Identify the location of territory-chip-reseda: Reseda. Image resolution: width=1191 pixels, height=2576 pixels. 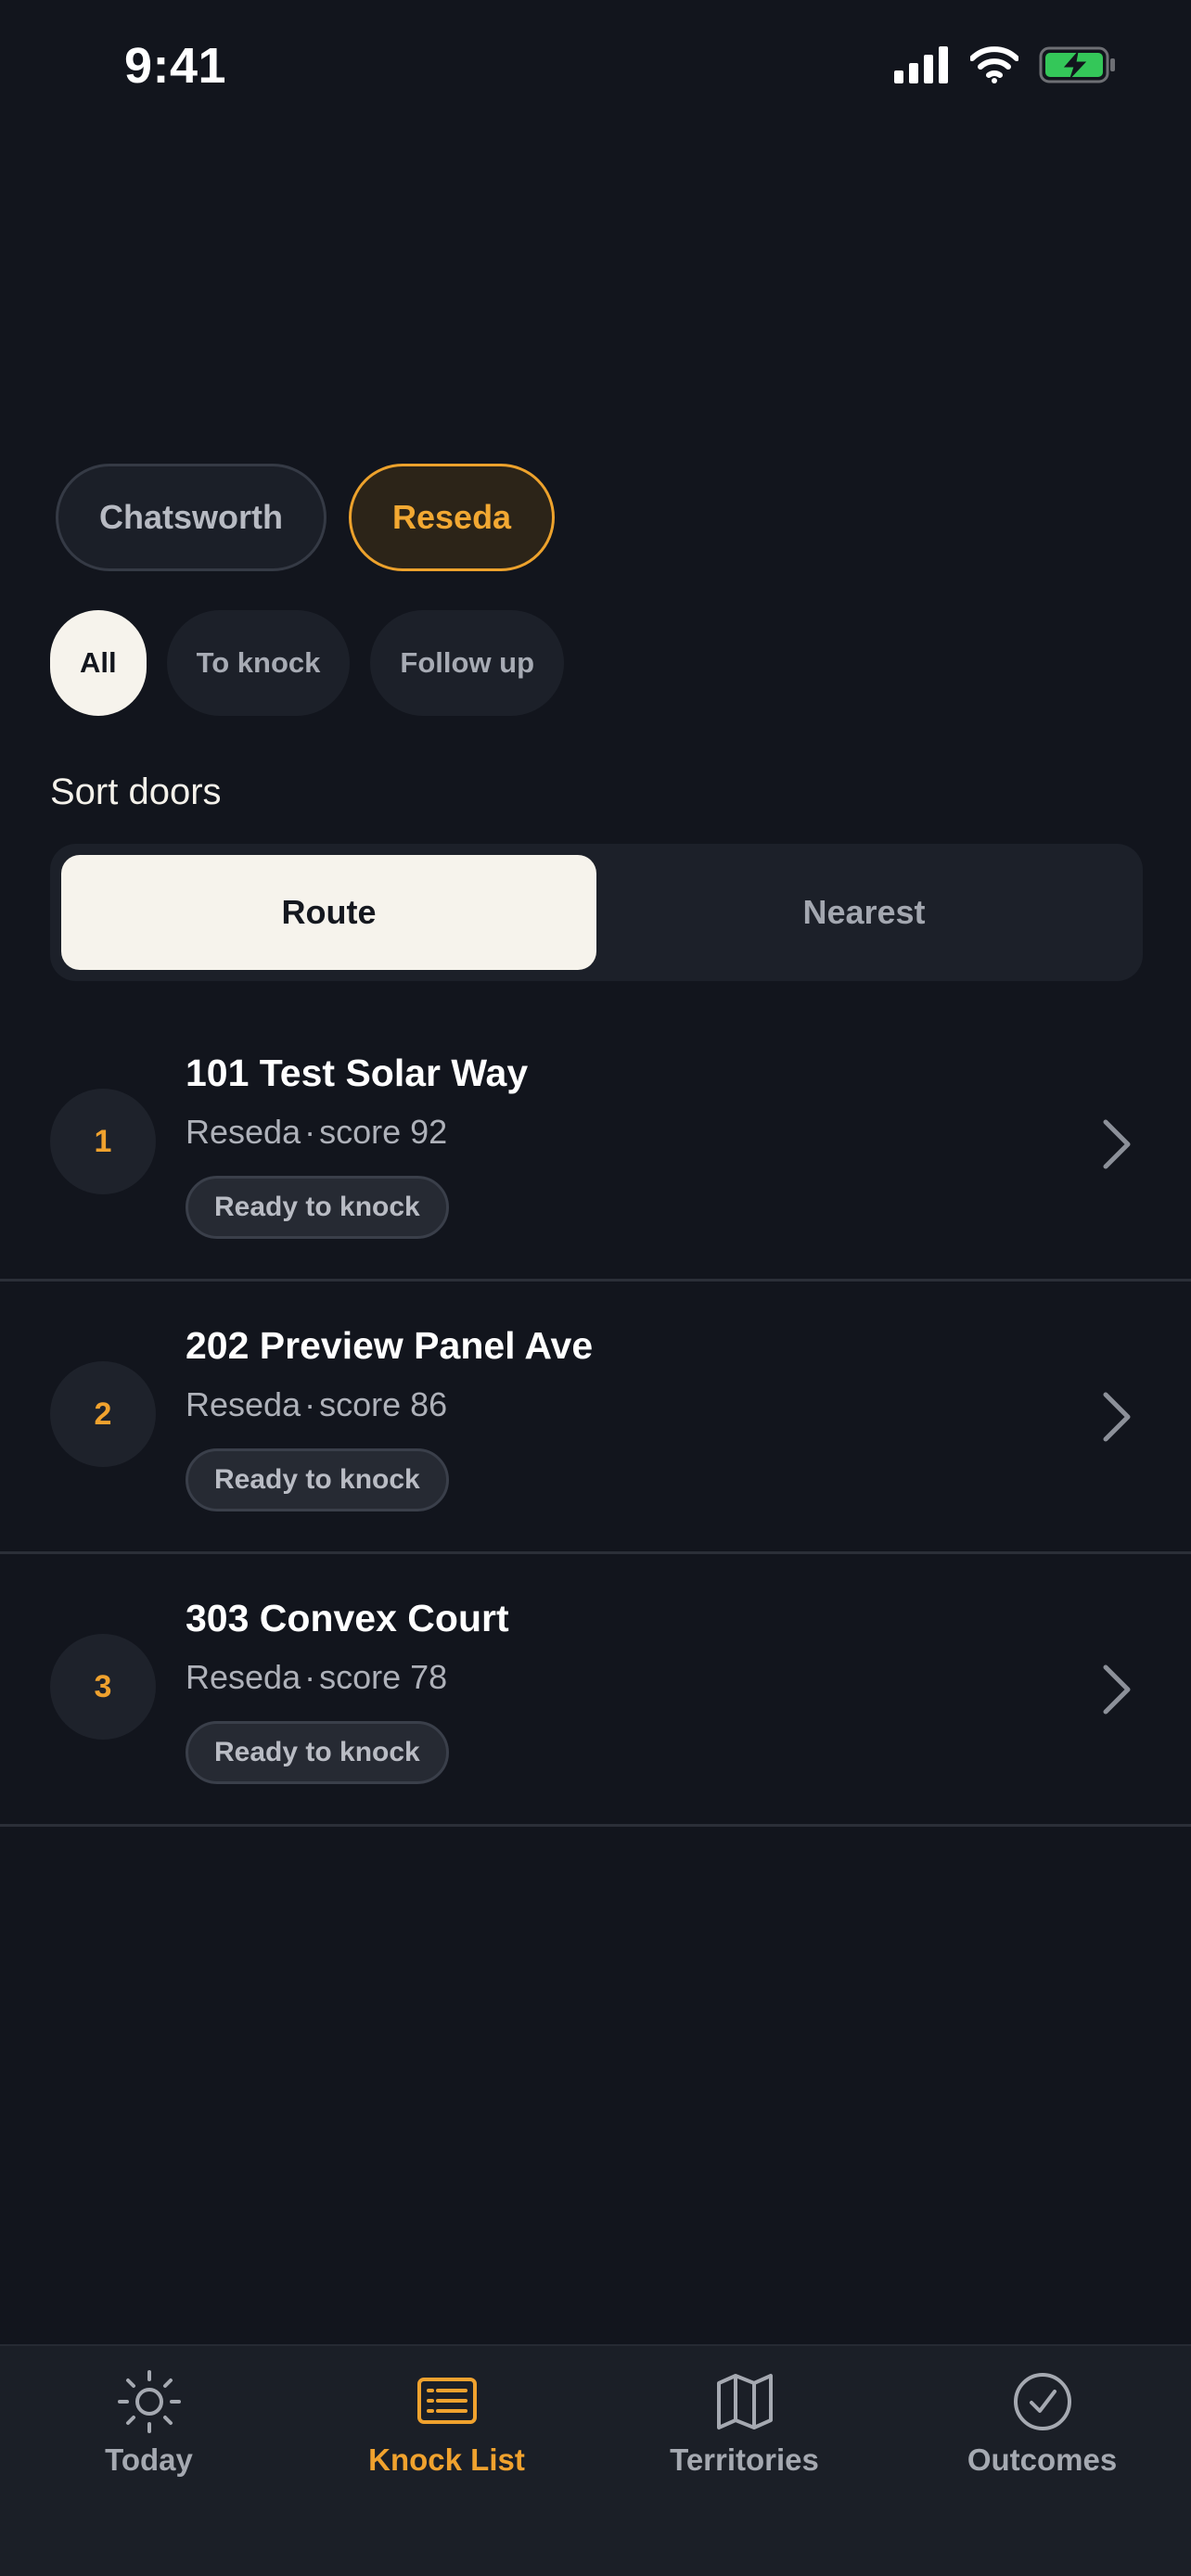
(452, 518).